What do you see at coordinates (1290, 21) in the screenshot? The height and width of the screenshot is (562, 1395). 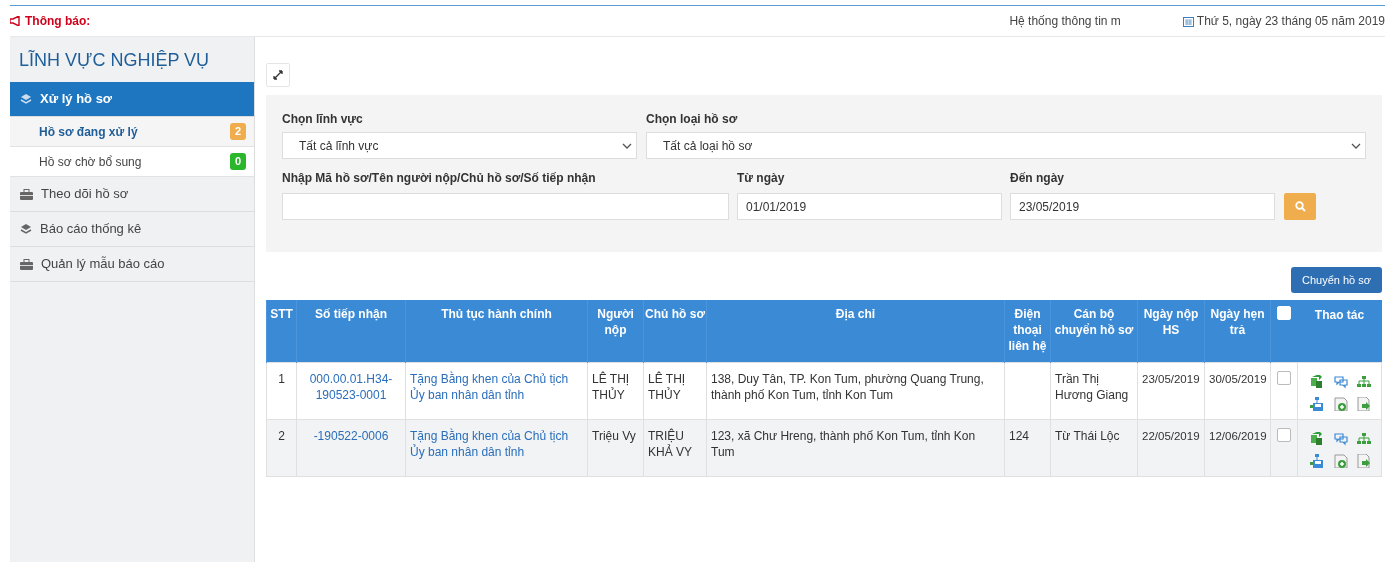 I see `date-text: Thứ 5, ngày 23 tháng 05 năm 2019` at bounding box center [1290, 21].